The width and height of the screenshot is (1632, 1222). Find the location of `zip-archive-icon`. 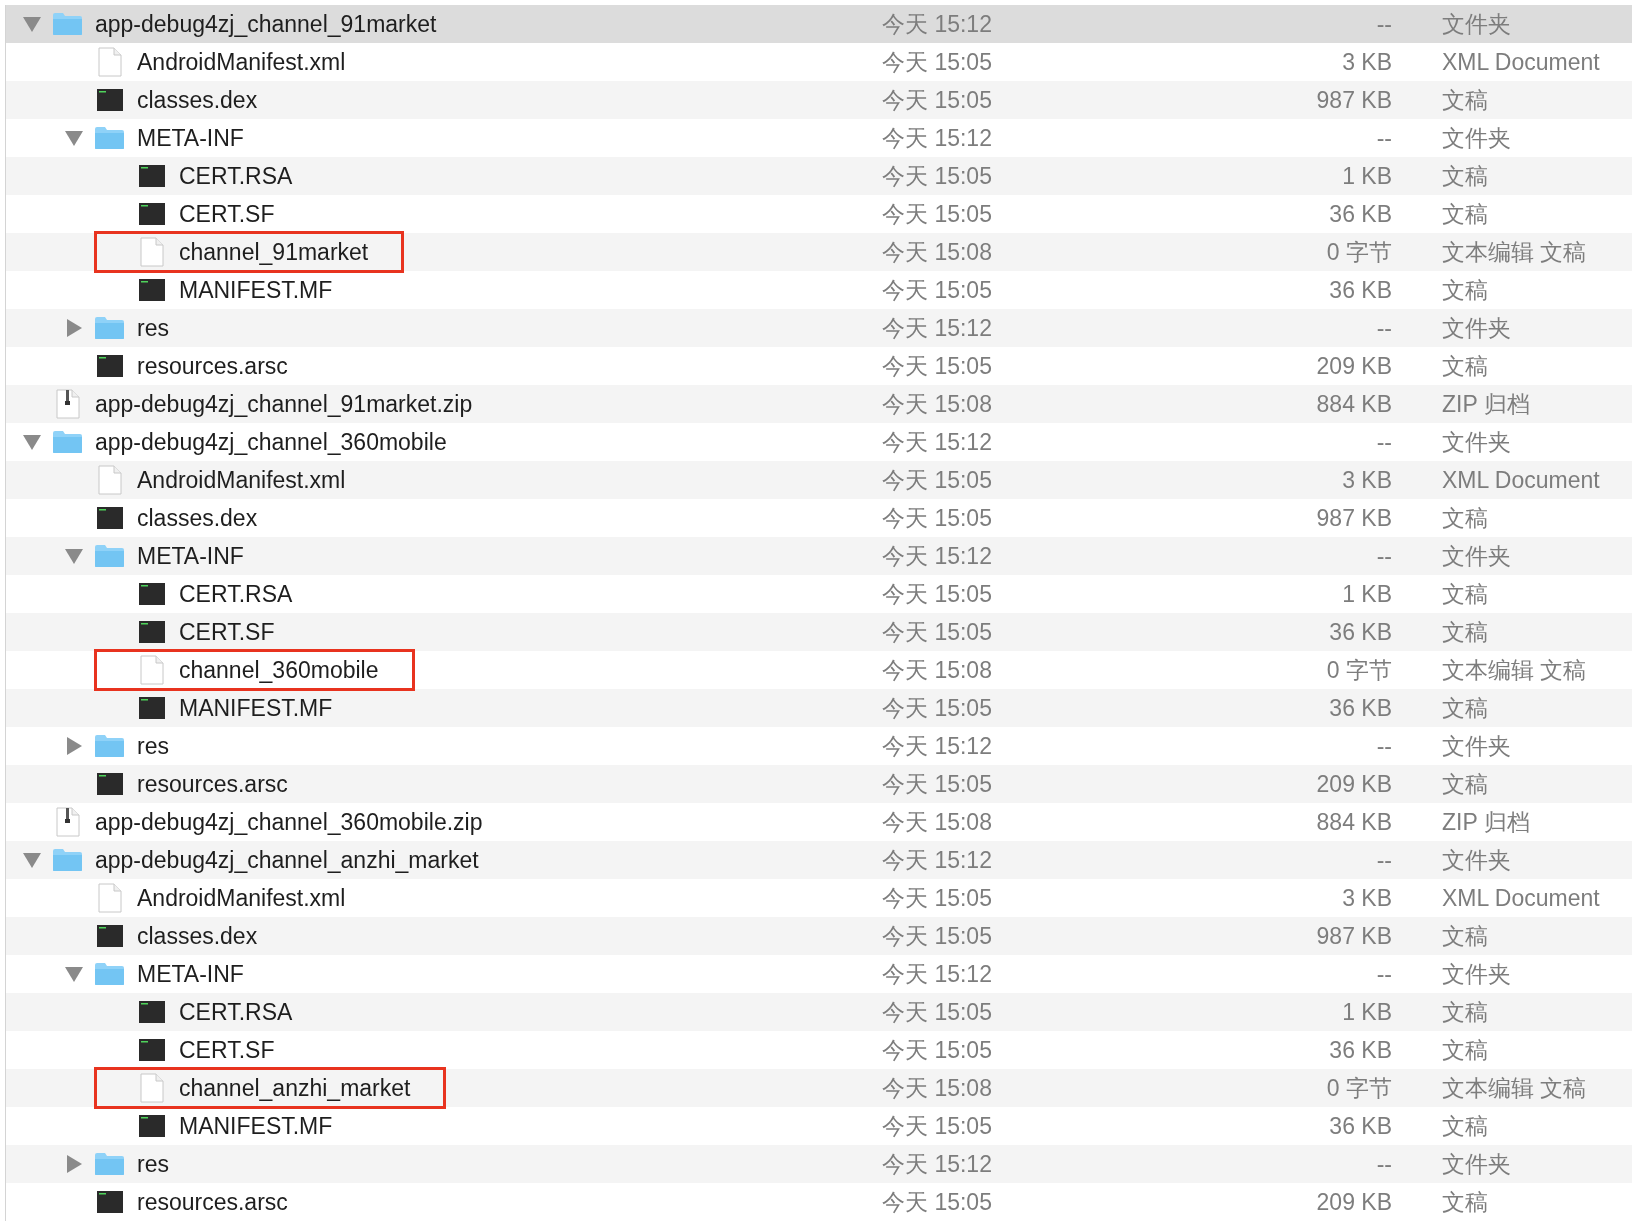

zip-archive-icon is located at coordinates (67, 822).